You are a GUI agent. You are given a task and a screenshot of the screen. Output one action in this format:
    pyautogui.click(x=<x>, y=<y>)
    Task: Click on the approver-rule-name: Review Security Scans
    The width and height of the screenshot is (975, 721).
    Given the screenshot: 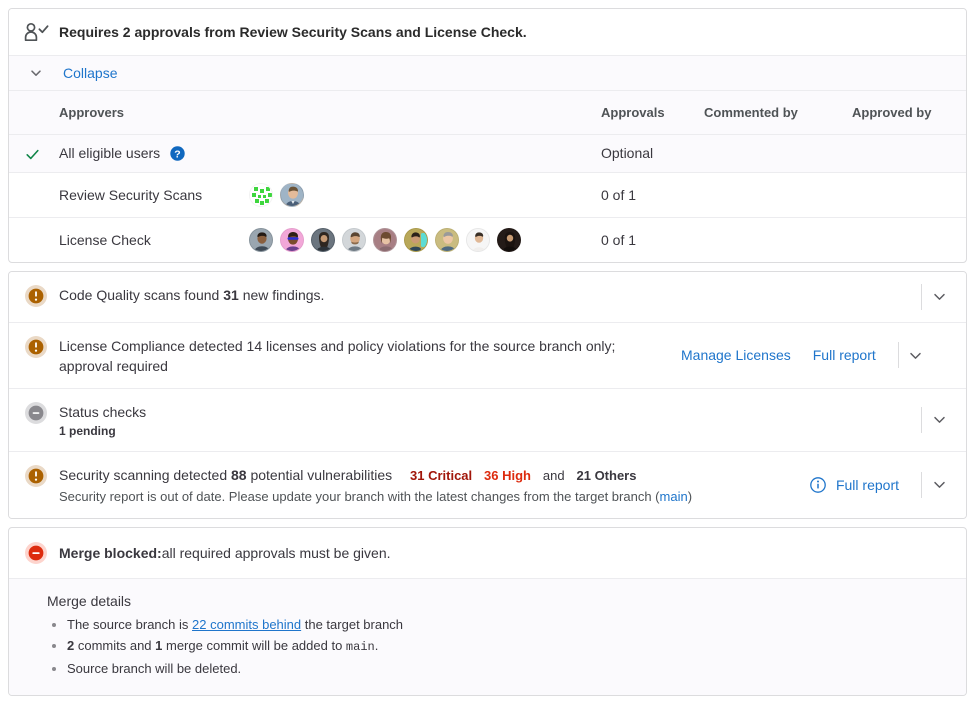 What is the action you would take?
    pyautogui.click(x=131, y=194)
    